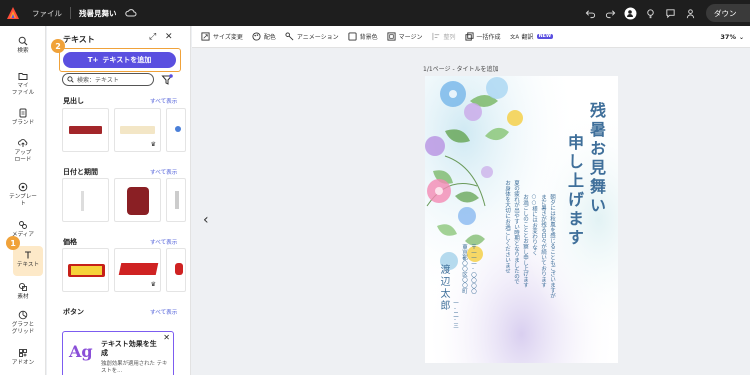 The height and width of the screenshot is (375, 750). Describe the element at coordinates (352, 36) in the screenshot. I see `background-icon` at that location.